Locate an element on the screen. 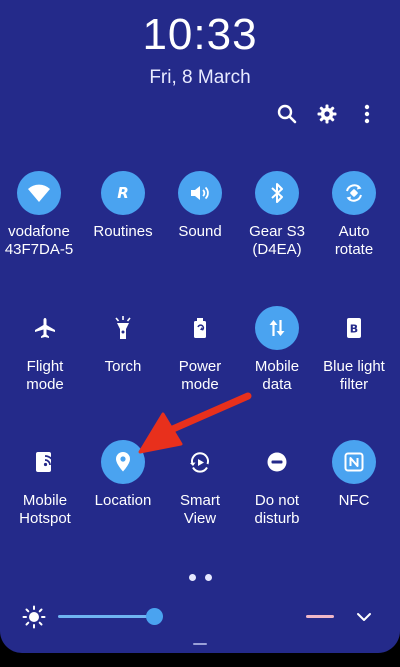 The image size is (400, 667). brightness-slider-thumb is located at coordinates (154, 616).